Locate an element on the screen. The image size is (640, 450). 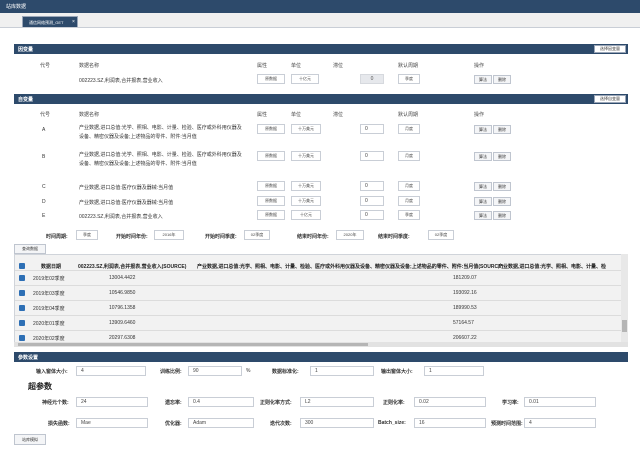
start-quarter-label: 开始时间季度: is located at coordinates (221, 237).